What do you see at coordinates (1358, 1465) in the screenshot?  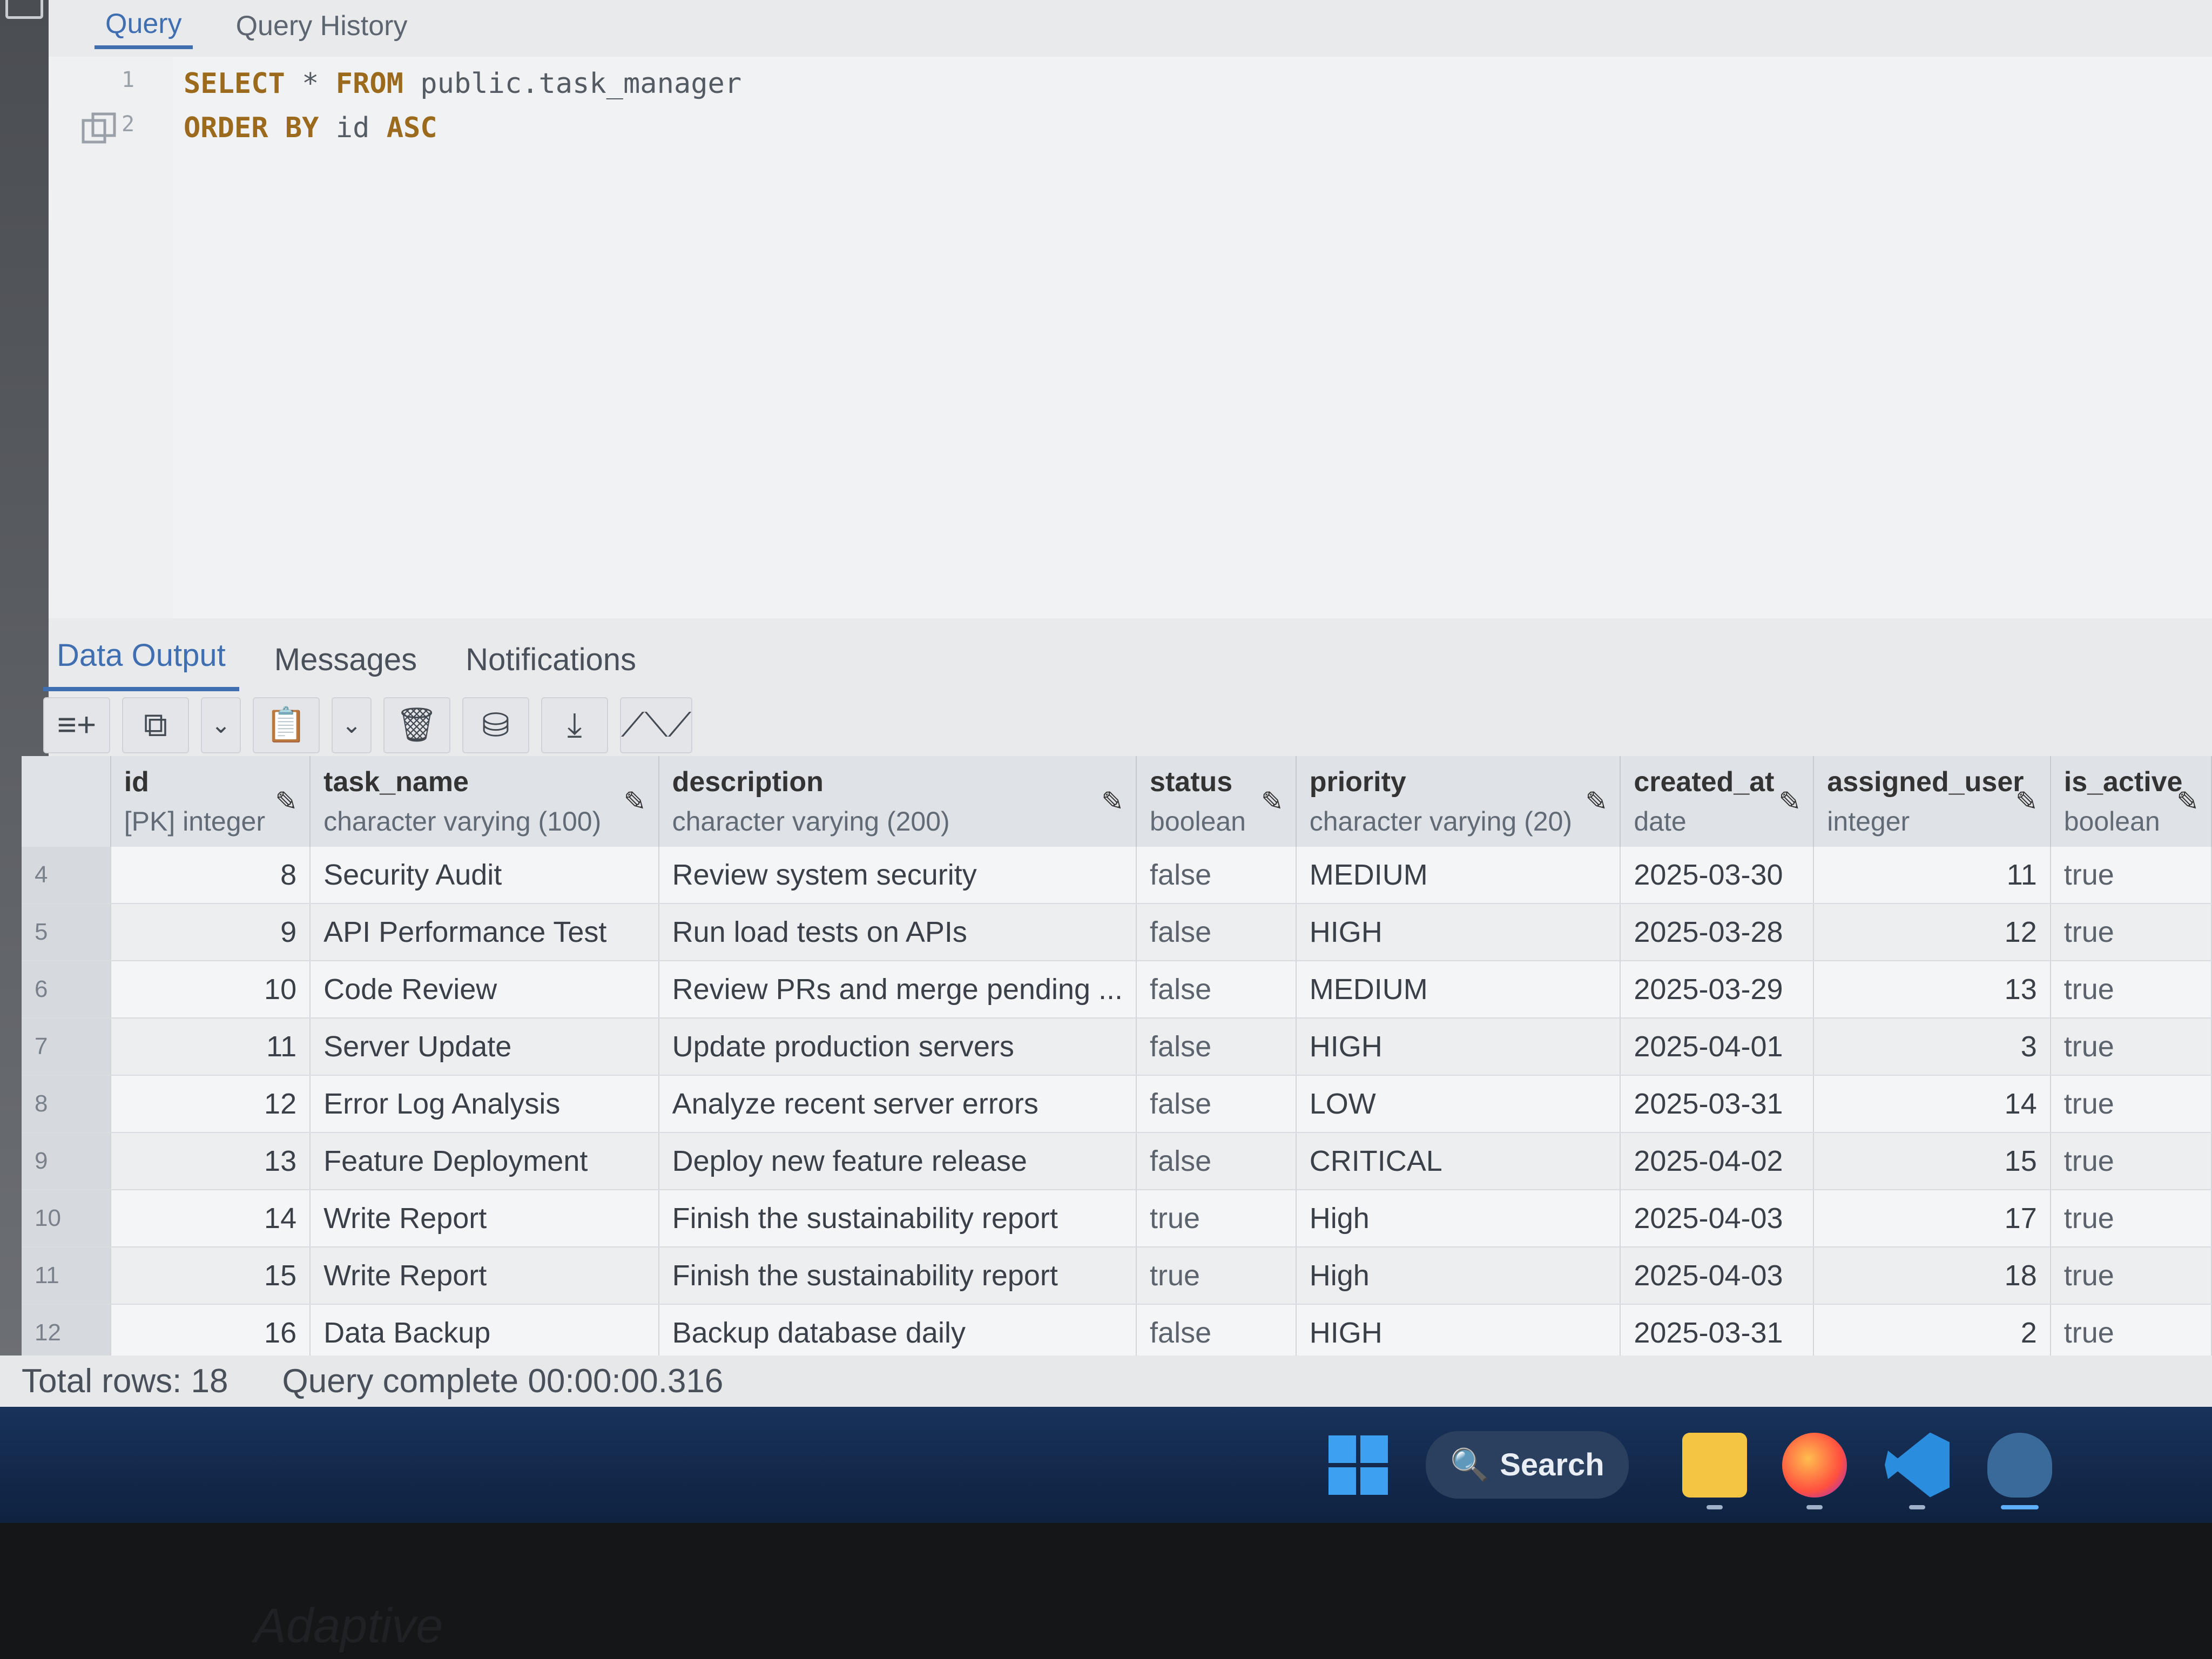 I see `start-button` at bounding box center [1358, 1465].